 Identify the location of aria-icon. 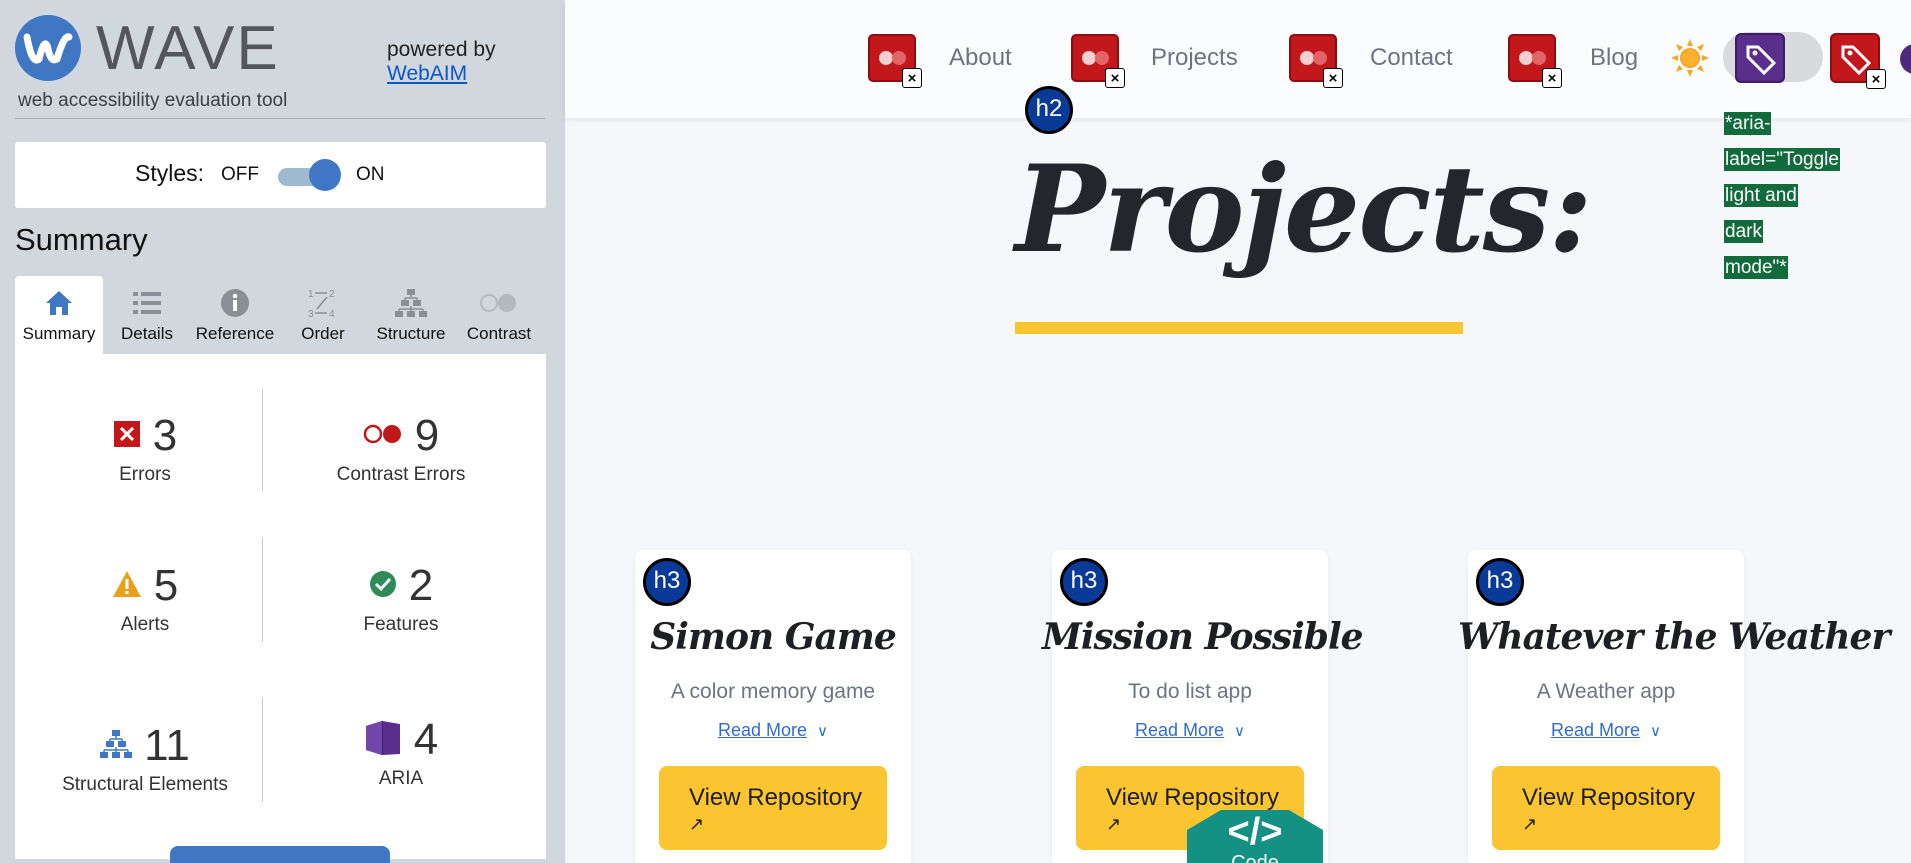
(383, 740).